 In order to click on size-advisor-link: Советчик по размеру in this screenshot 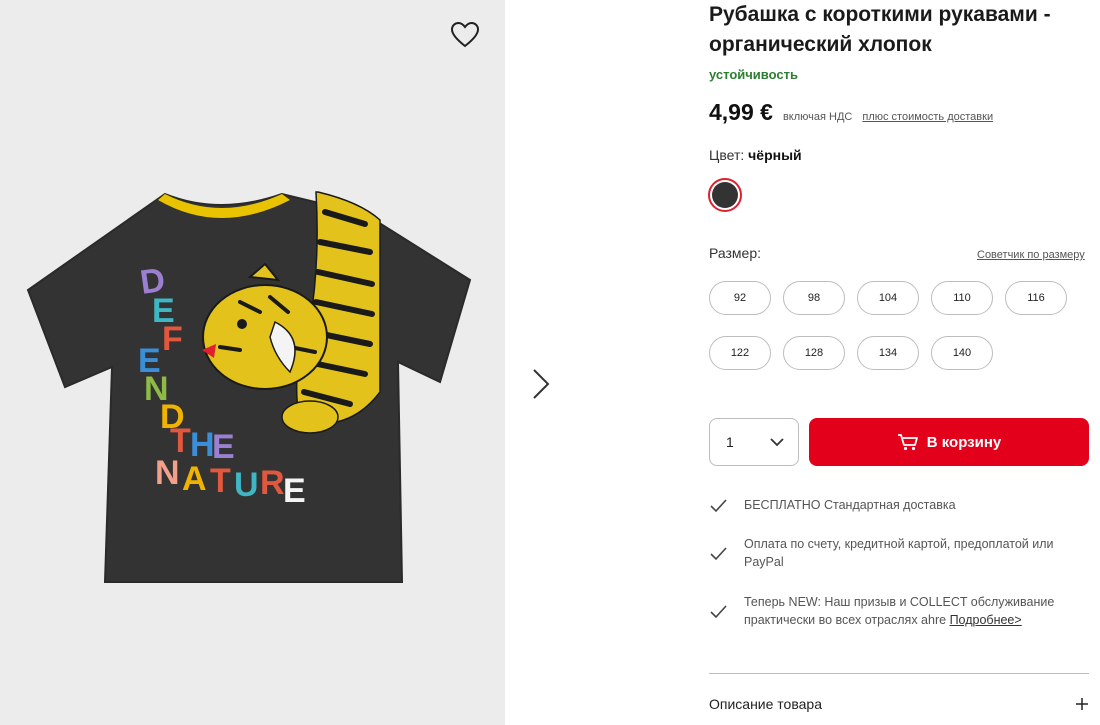, I will do `click(1031, 255)`.